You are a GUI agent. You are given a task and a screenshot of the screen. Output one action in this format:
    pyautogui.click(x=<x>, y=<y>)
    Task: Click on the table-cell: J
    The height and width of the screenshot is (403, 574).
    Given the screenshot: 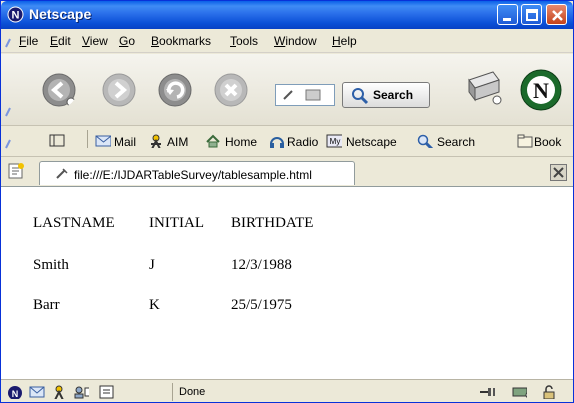 What is the action you would take?
    pyautogui.click(x=152, y=265)
    